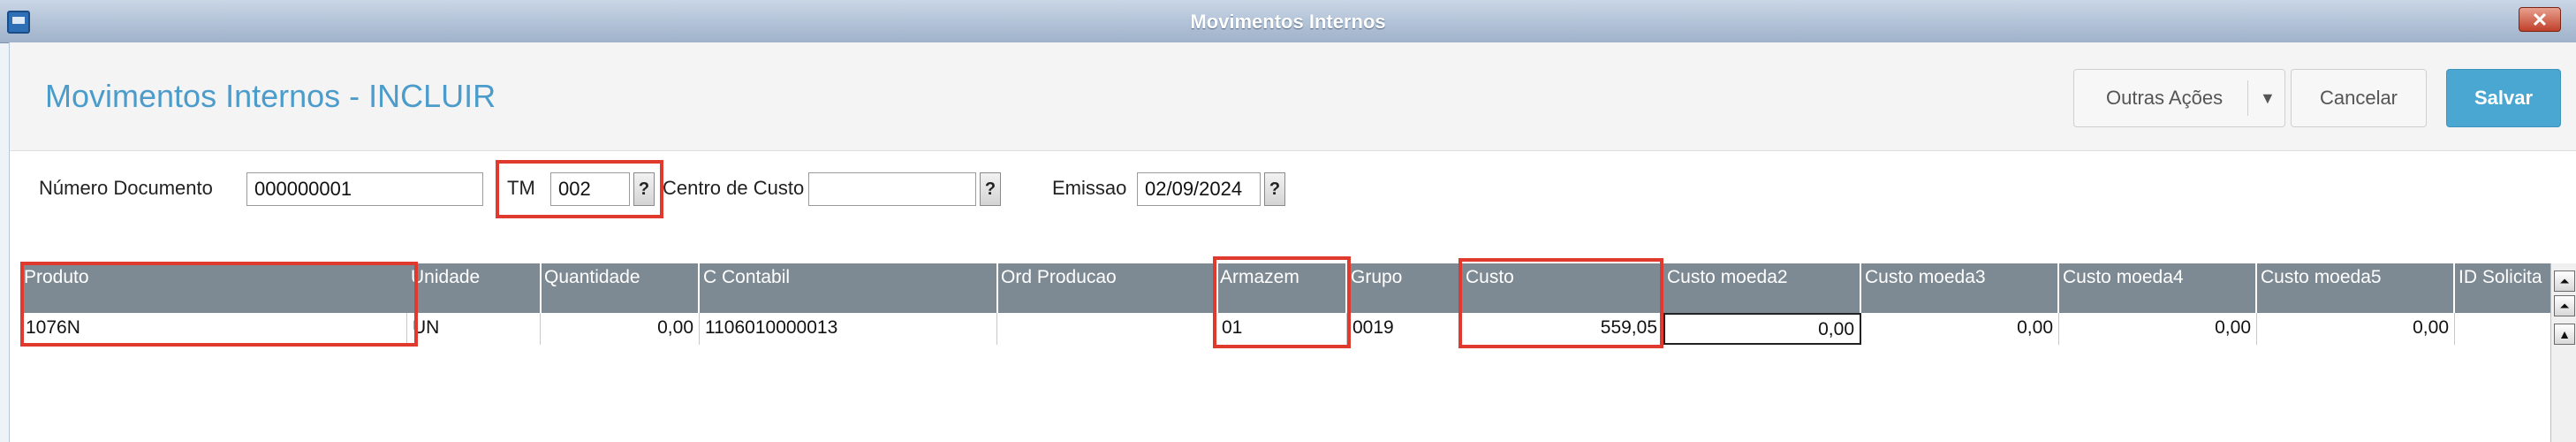 Image resolution: width=2576 pixels, height=442 pixels. Describe the element at coordinates (1404, 329) in the screenshot. I see `cell-grupo: 0019` at that location.